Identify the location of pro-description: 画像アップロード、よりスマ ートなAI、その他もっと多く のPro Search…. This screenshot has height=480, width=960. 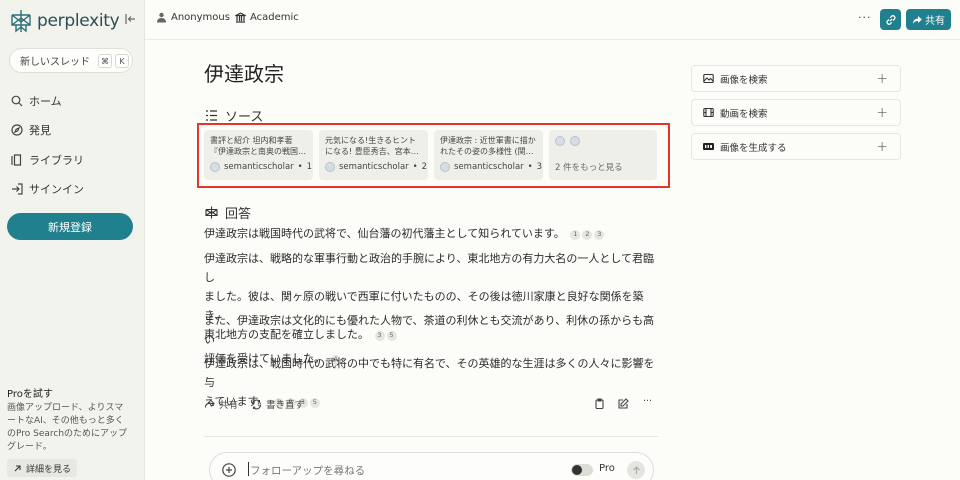
(72, 428).